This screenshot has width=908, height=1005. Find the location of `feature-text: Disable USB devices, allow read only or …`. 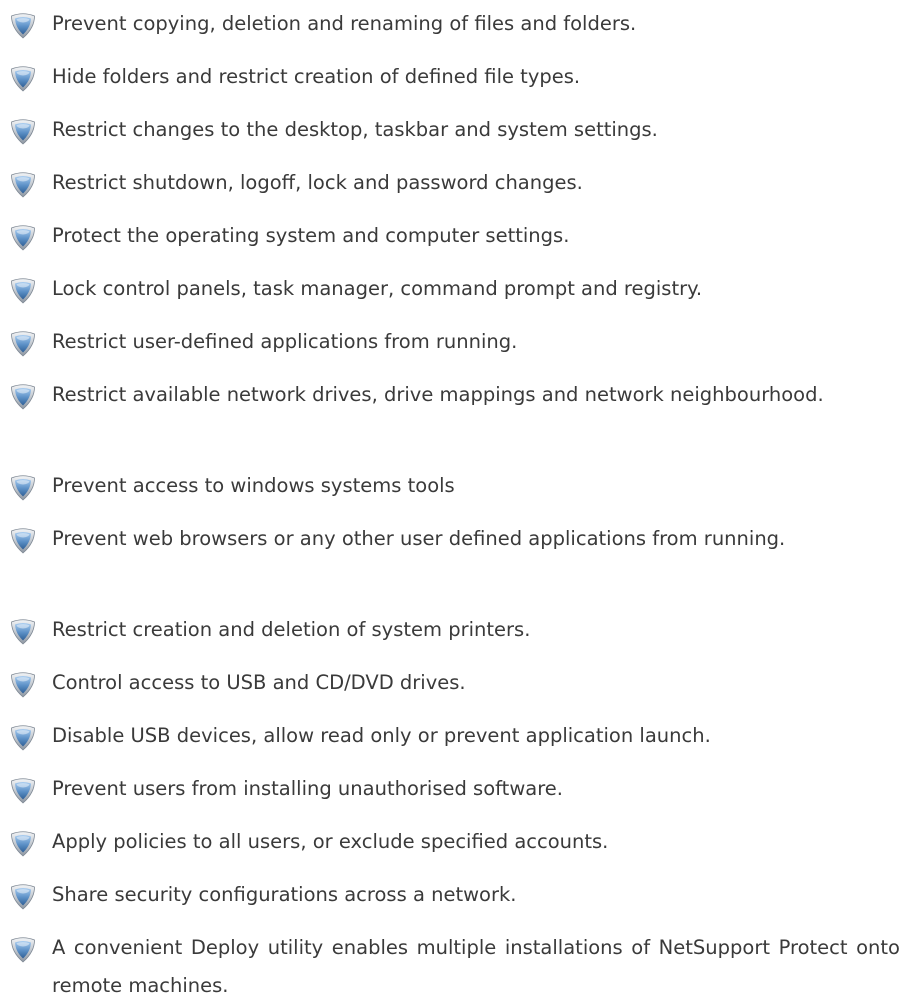

feature-text: Disable USB devices, allow read only or … is located at coordinates (381, 735).